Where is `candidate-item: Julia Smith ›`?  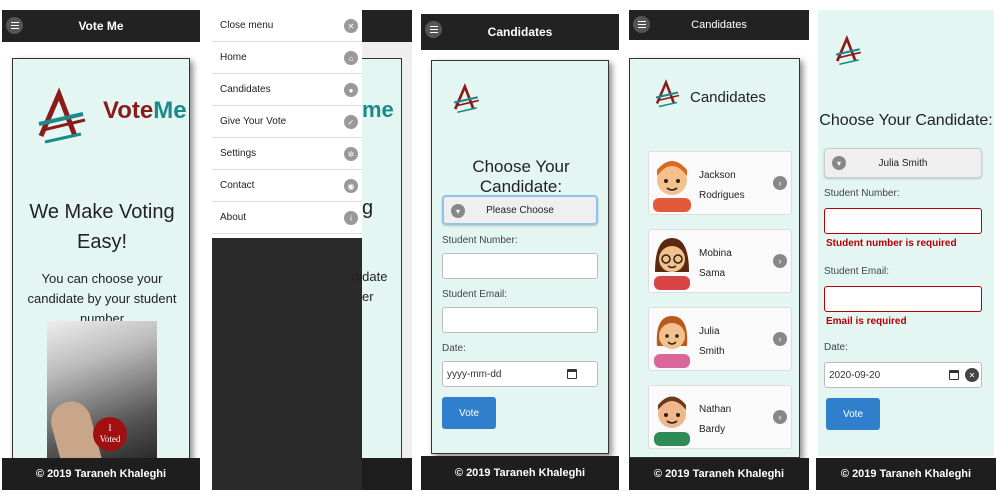 candidate-item: Julia Smith › is located at coordinates (720, 339).